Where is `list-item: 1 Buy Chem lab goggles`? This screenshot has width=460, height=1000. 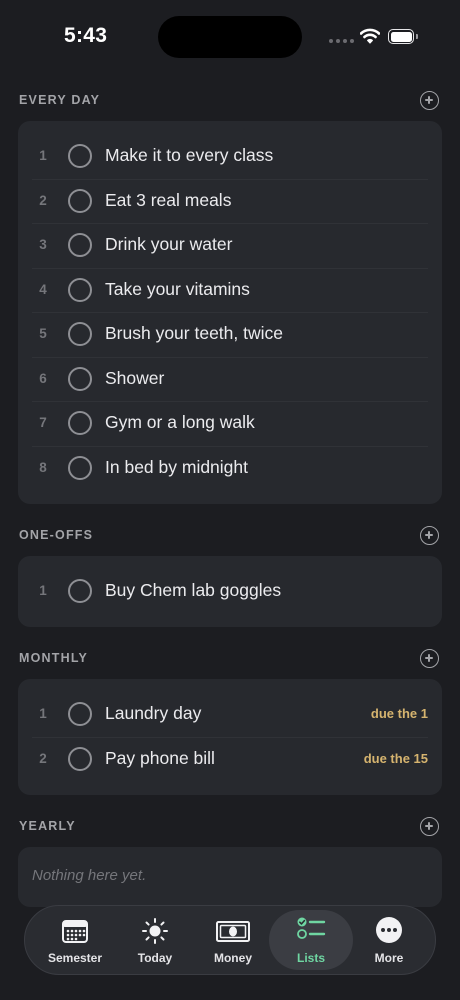 list-item: 1 Buy Chem lab goggles is located at coordinates (230, 591).